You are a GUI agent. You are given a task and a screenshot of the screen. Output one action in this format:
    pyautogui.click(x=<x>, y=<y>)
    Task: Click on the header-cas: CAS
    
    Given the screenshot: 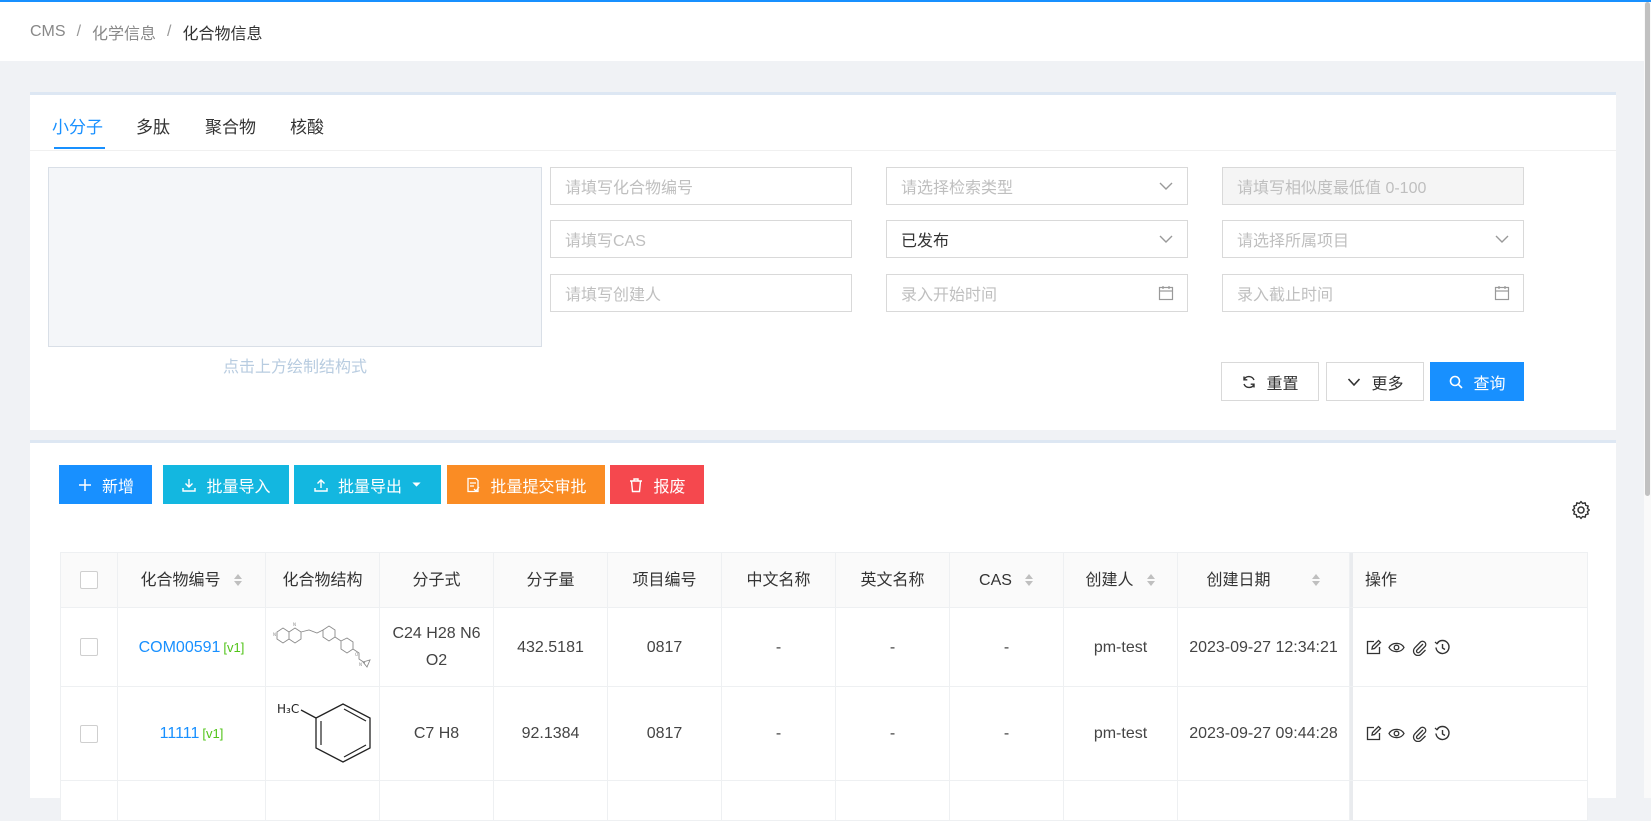 What is the action you would take?
    pyautogui.click(x=1007, y=580)
    